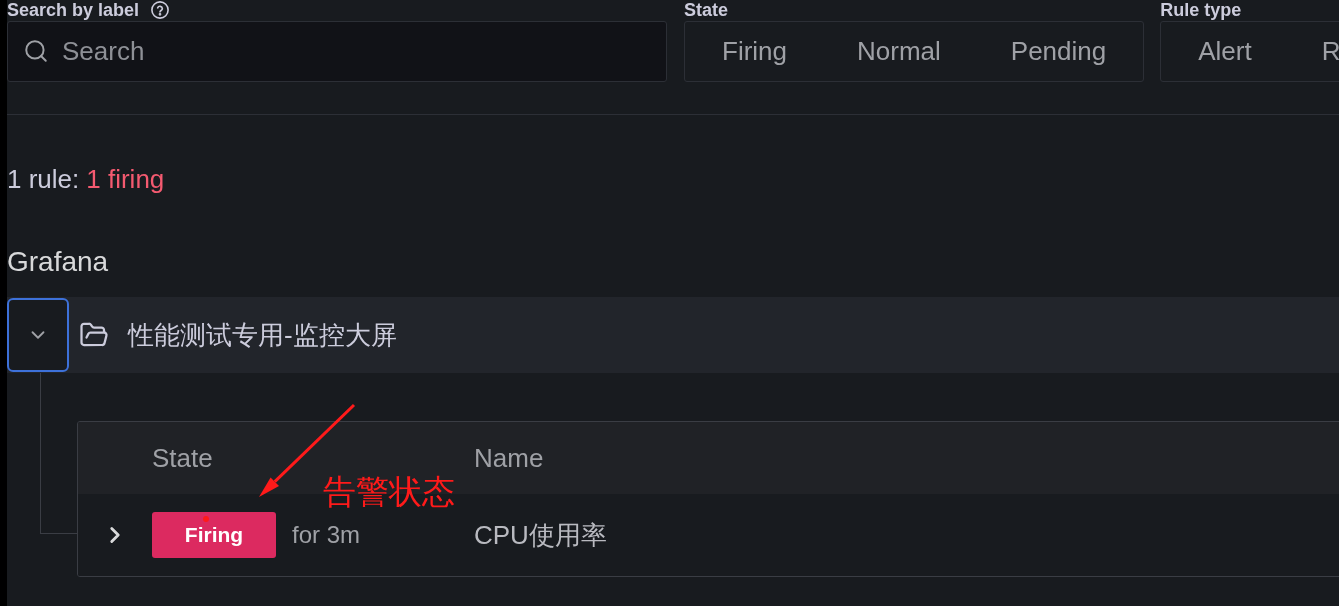  Describe the element at coordinates (43, 179) in the screenshot. I see `rule-count: 1 rule:` at that location.